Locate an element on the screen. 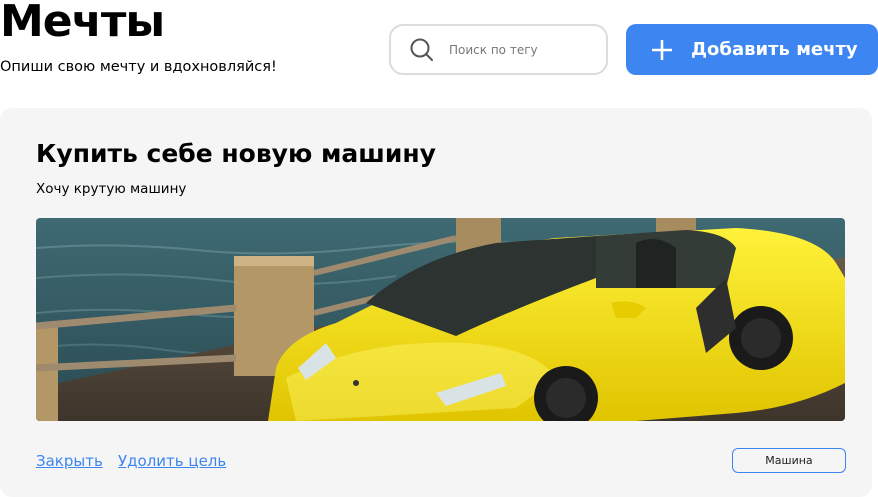 Image resolution: width=878 pixels, height=497 pixels. close-link: Закрыть is located at coordinates (69, 461).